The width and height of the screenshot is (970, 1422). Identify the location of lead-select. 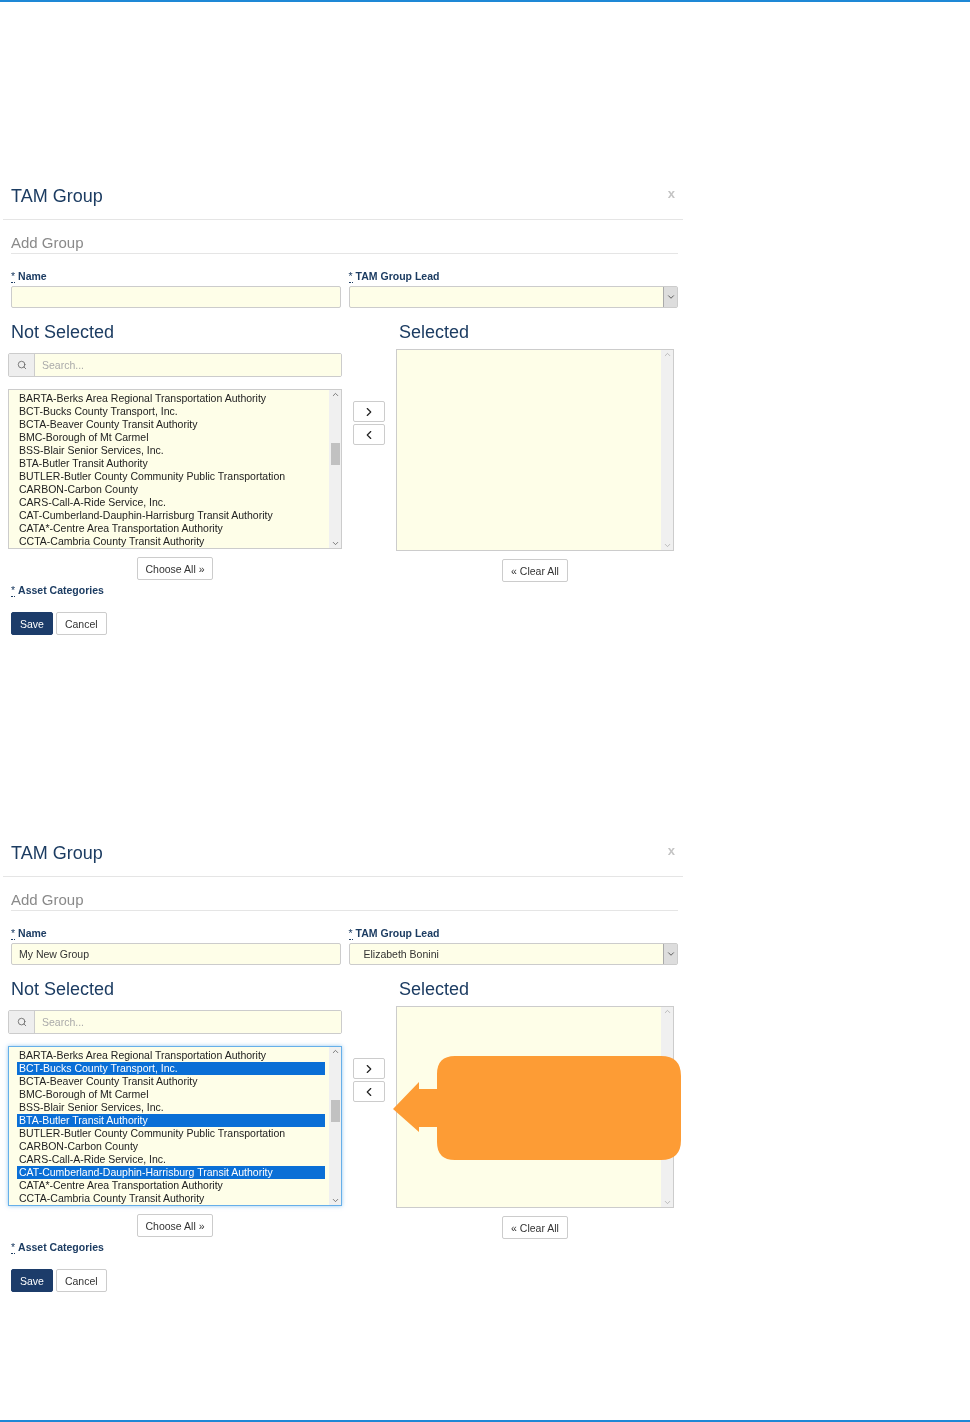
(513, 297).